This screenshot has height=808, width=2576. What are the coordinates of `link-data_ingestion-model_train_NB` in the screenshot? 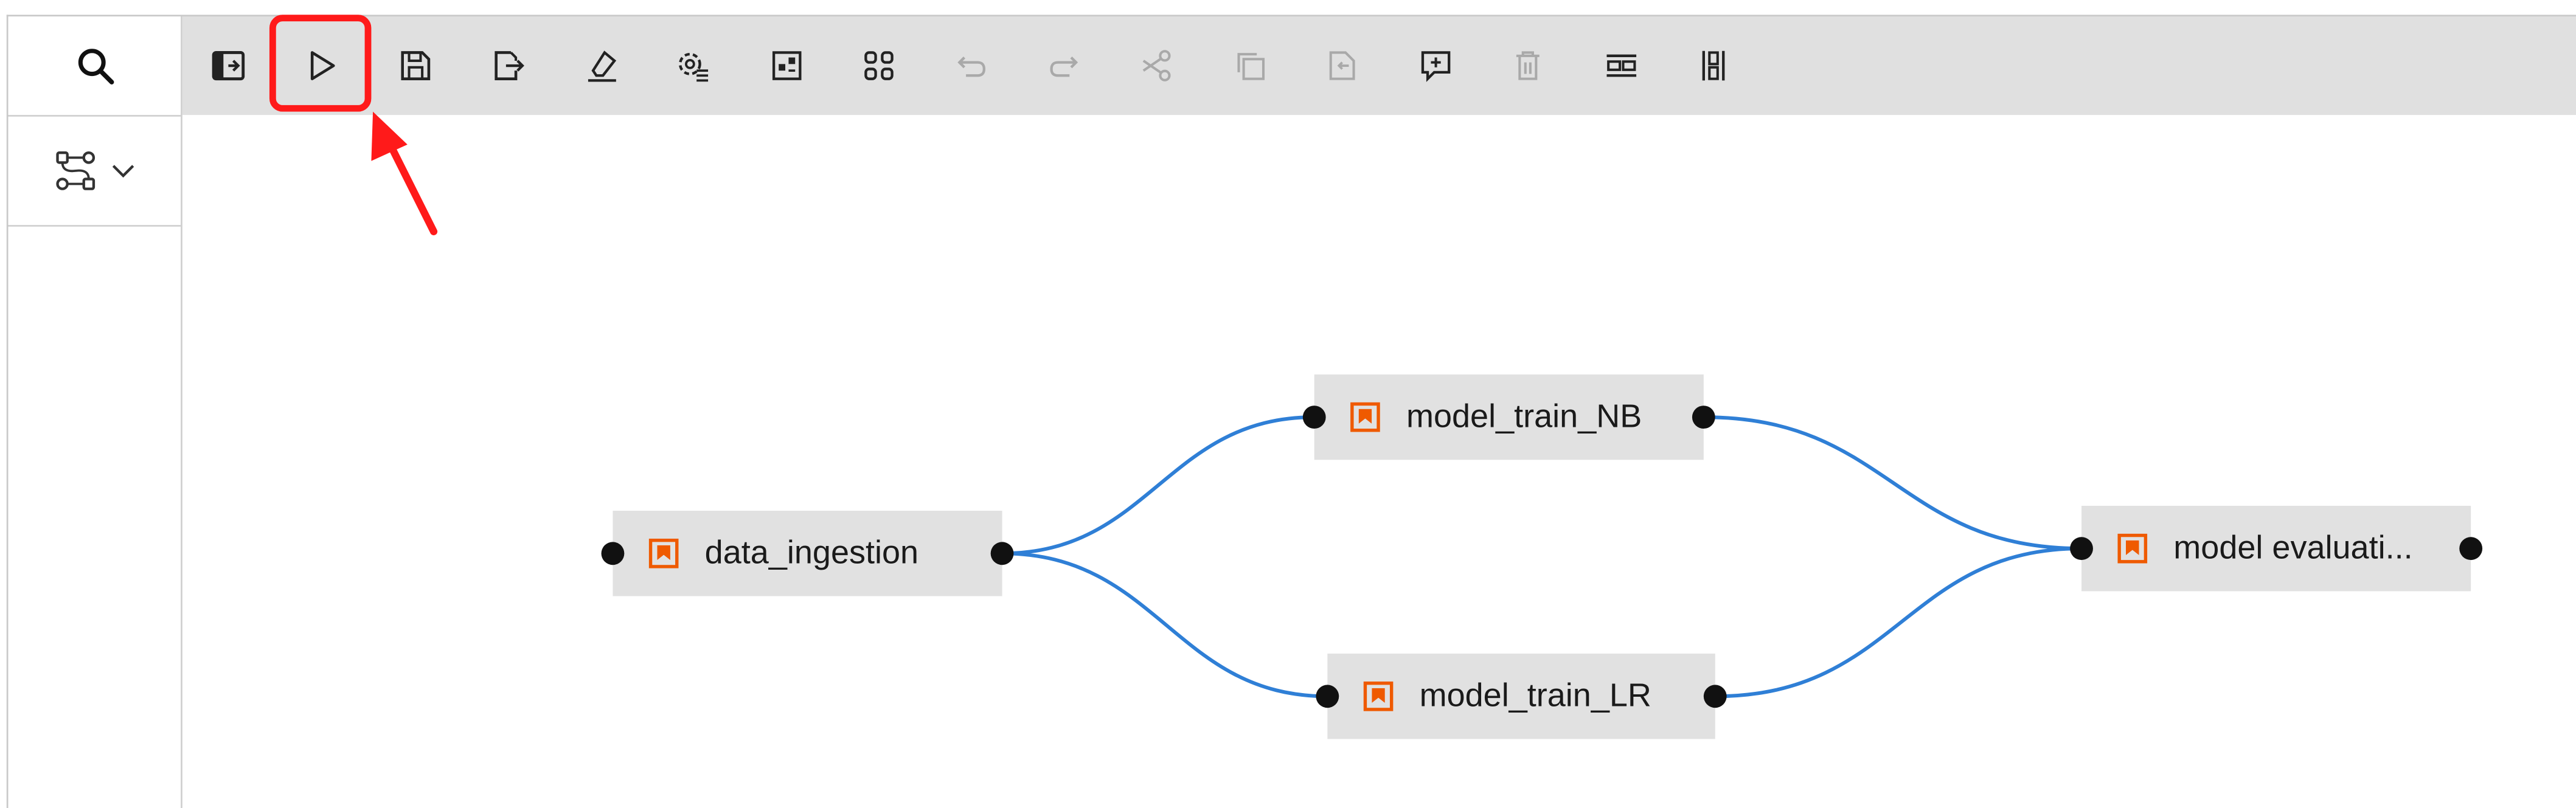 It's located at (1158, 485).